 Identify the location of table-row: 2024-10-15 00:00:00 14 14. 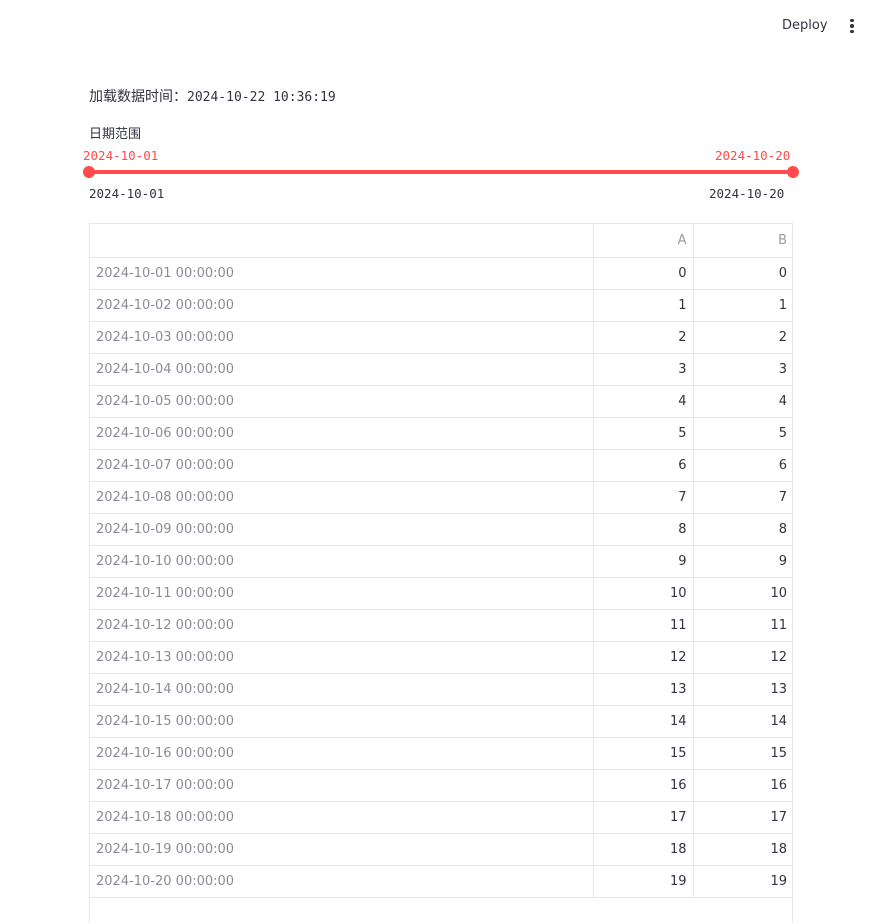
(441, 721).